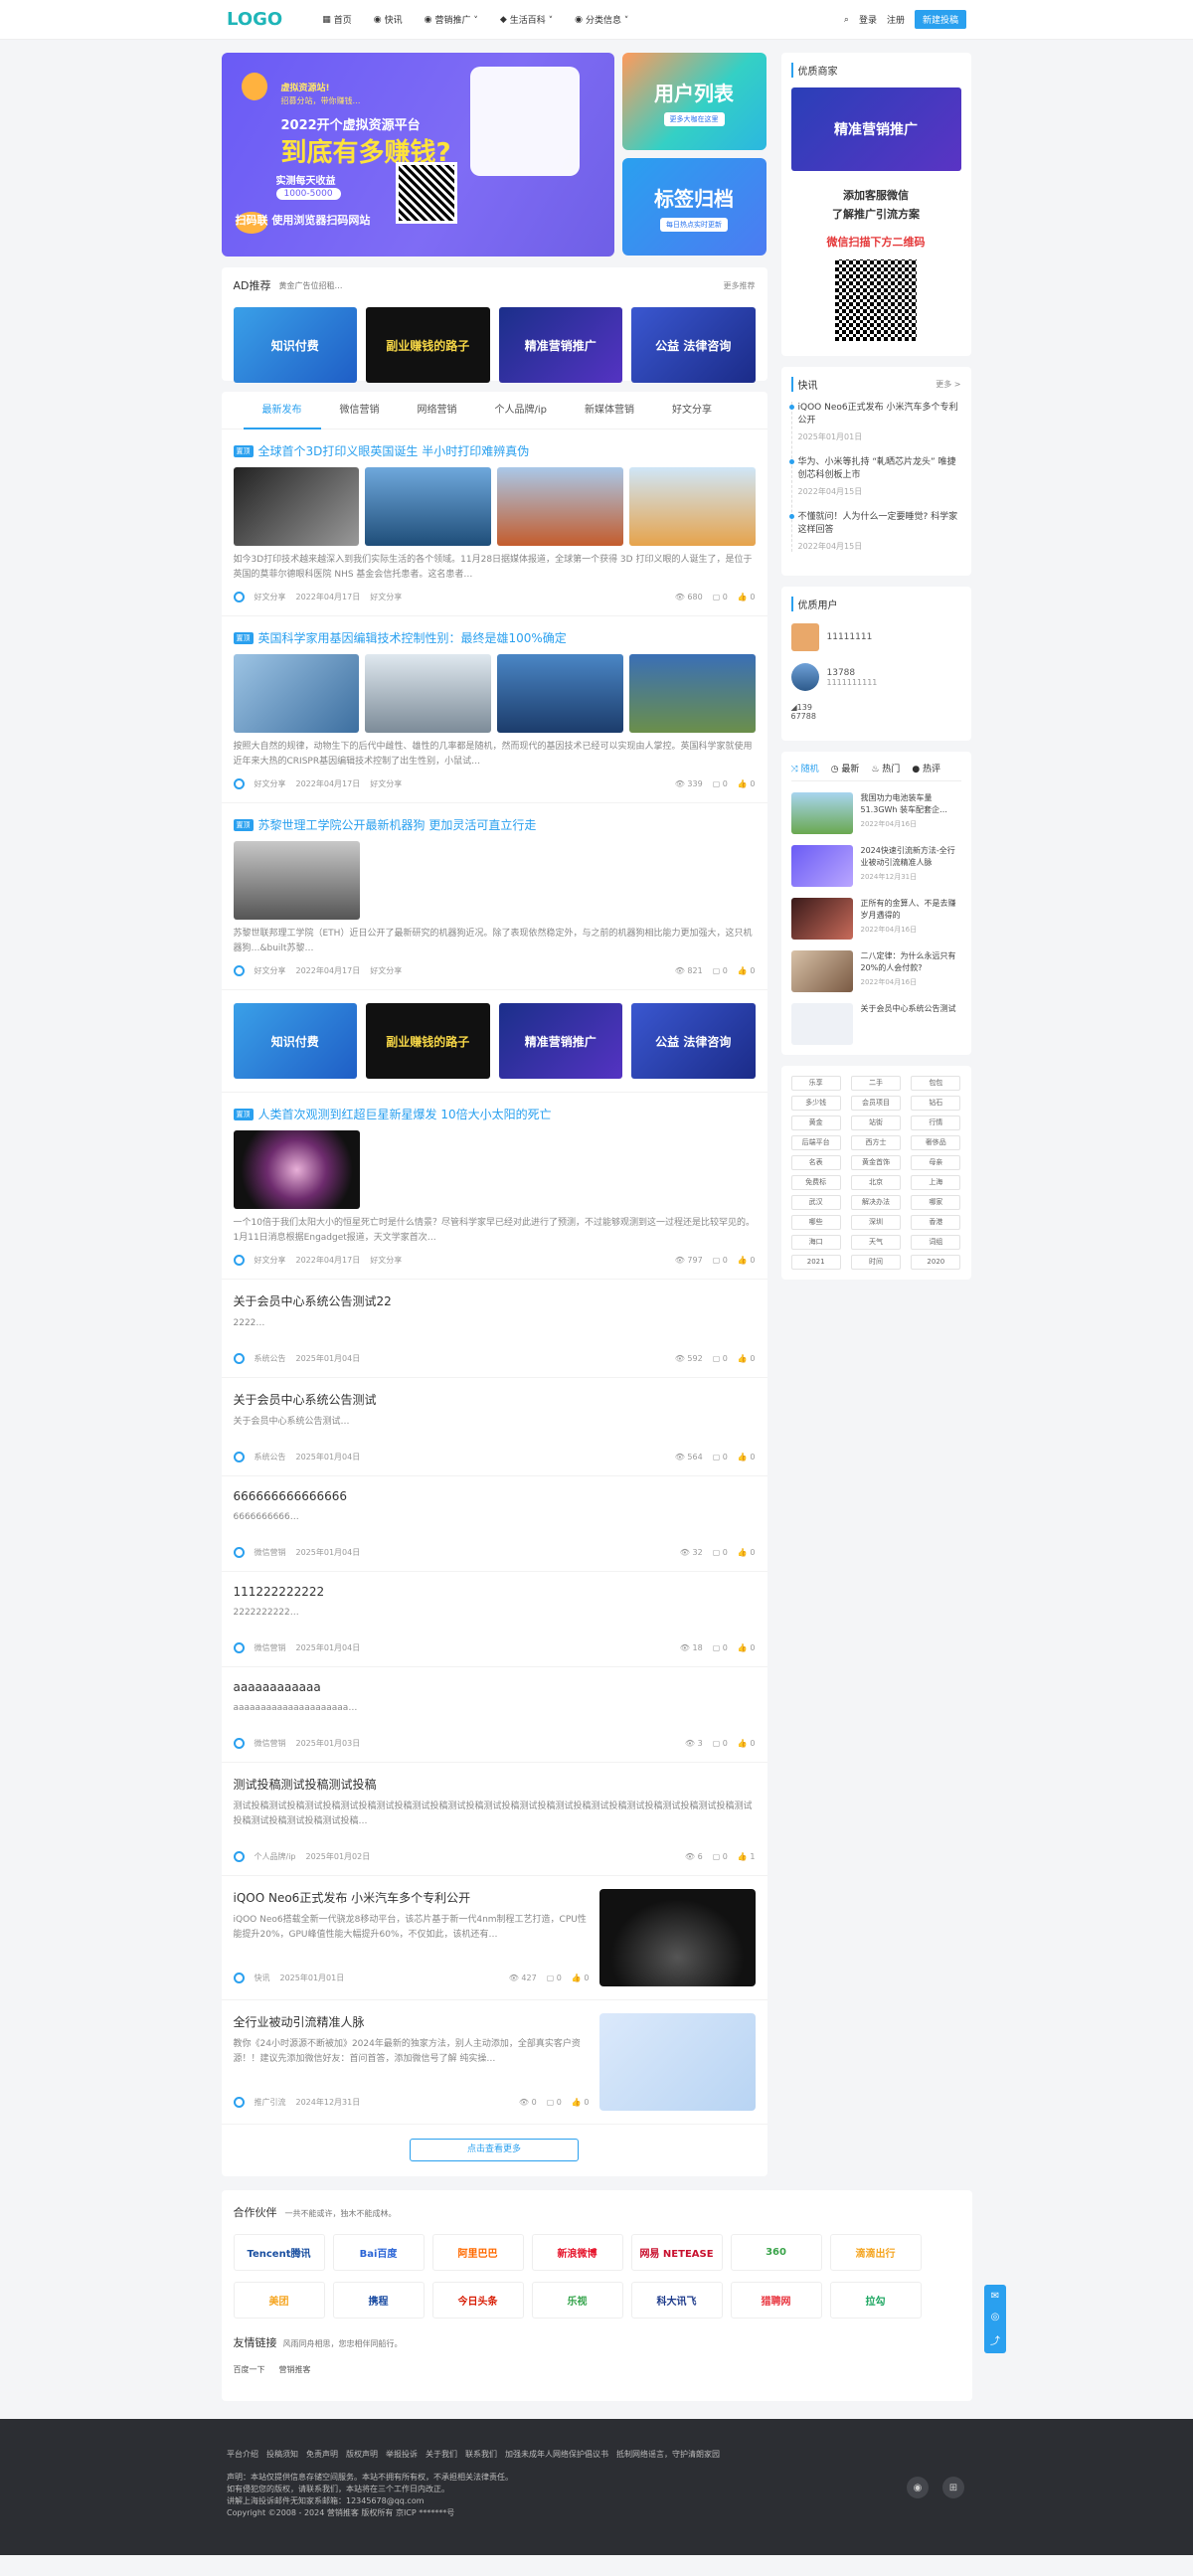 The height and width of the screenshot is (2576, 1193). What do you see at coordinates (692, 410) in the screenshot?
I see `tab-share: 好文分享` at bounding box center [692, 410].